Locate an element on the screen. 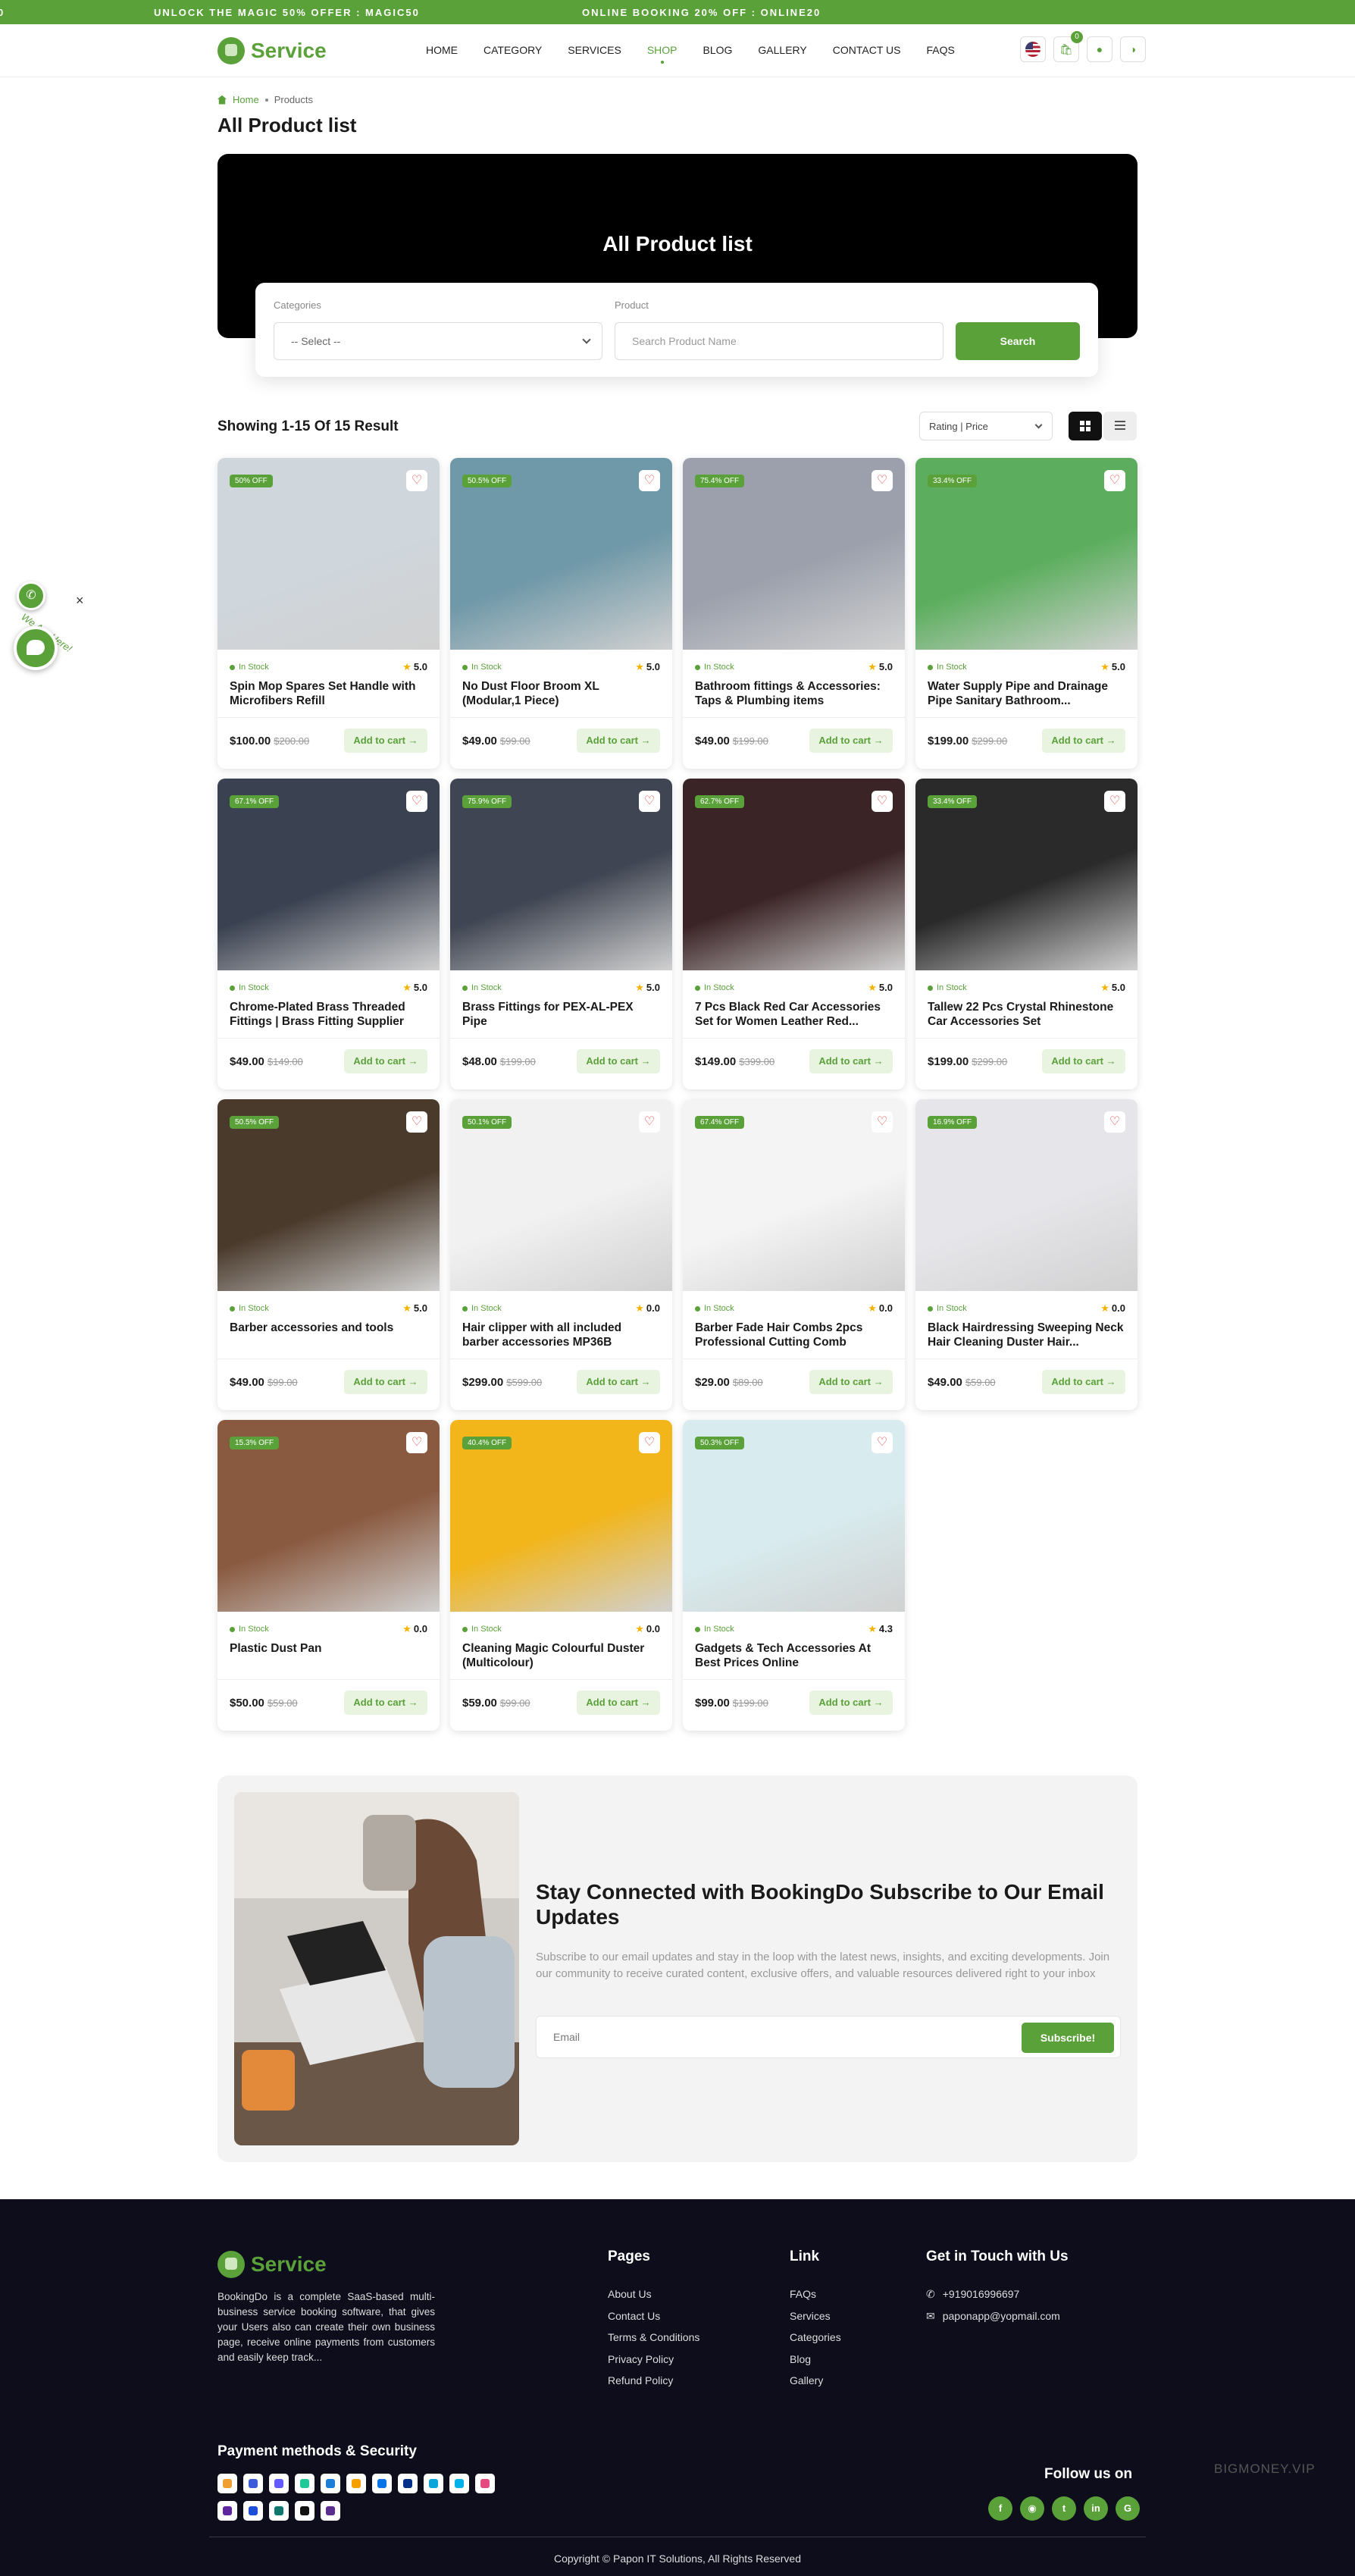 The width and height of the screenshot is (1355, 2576). footer-phone: ✆ +919016996697 is located at coordinates (993, 2299).